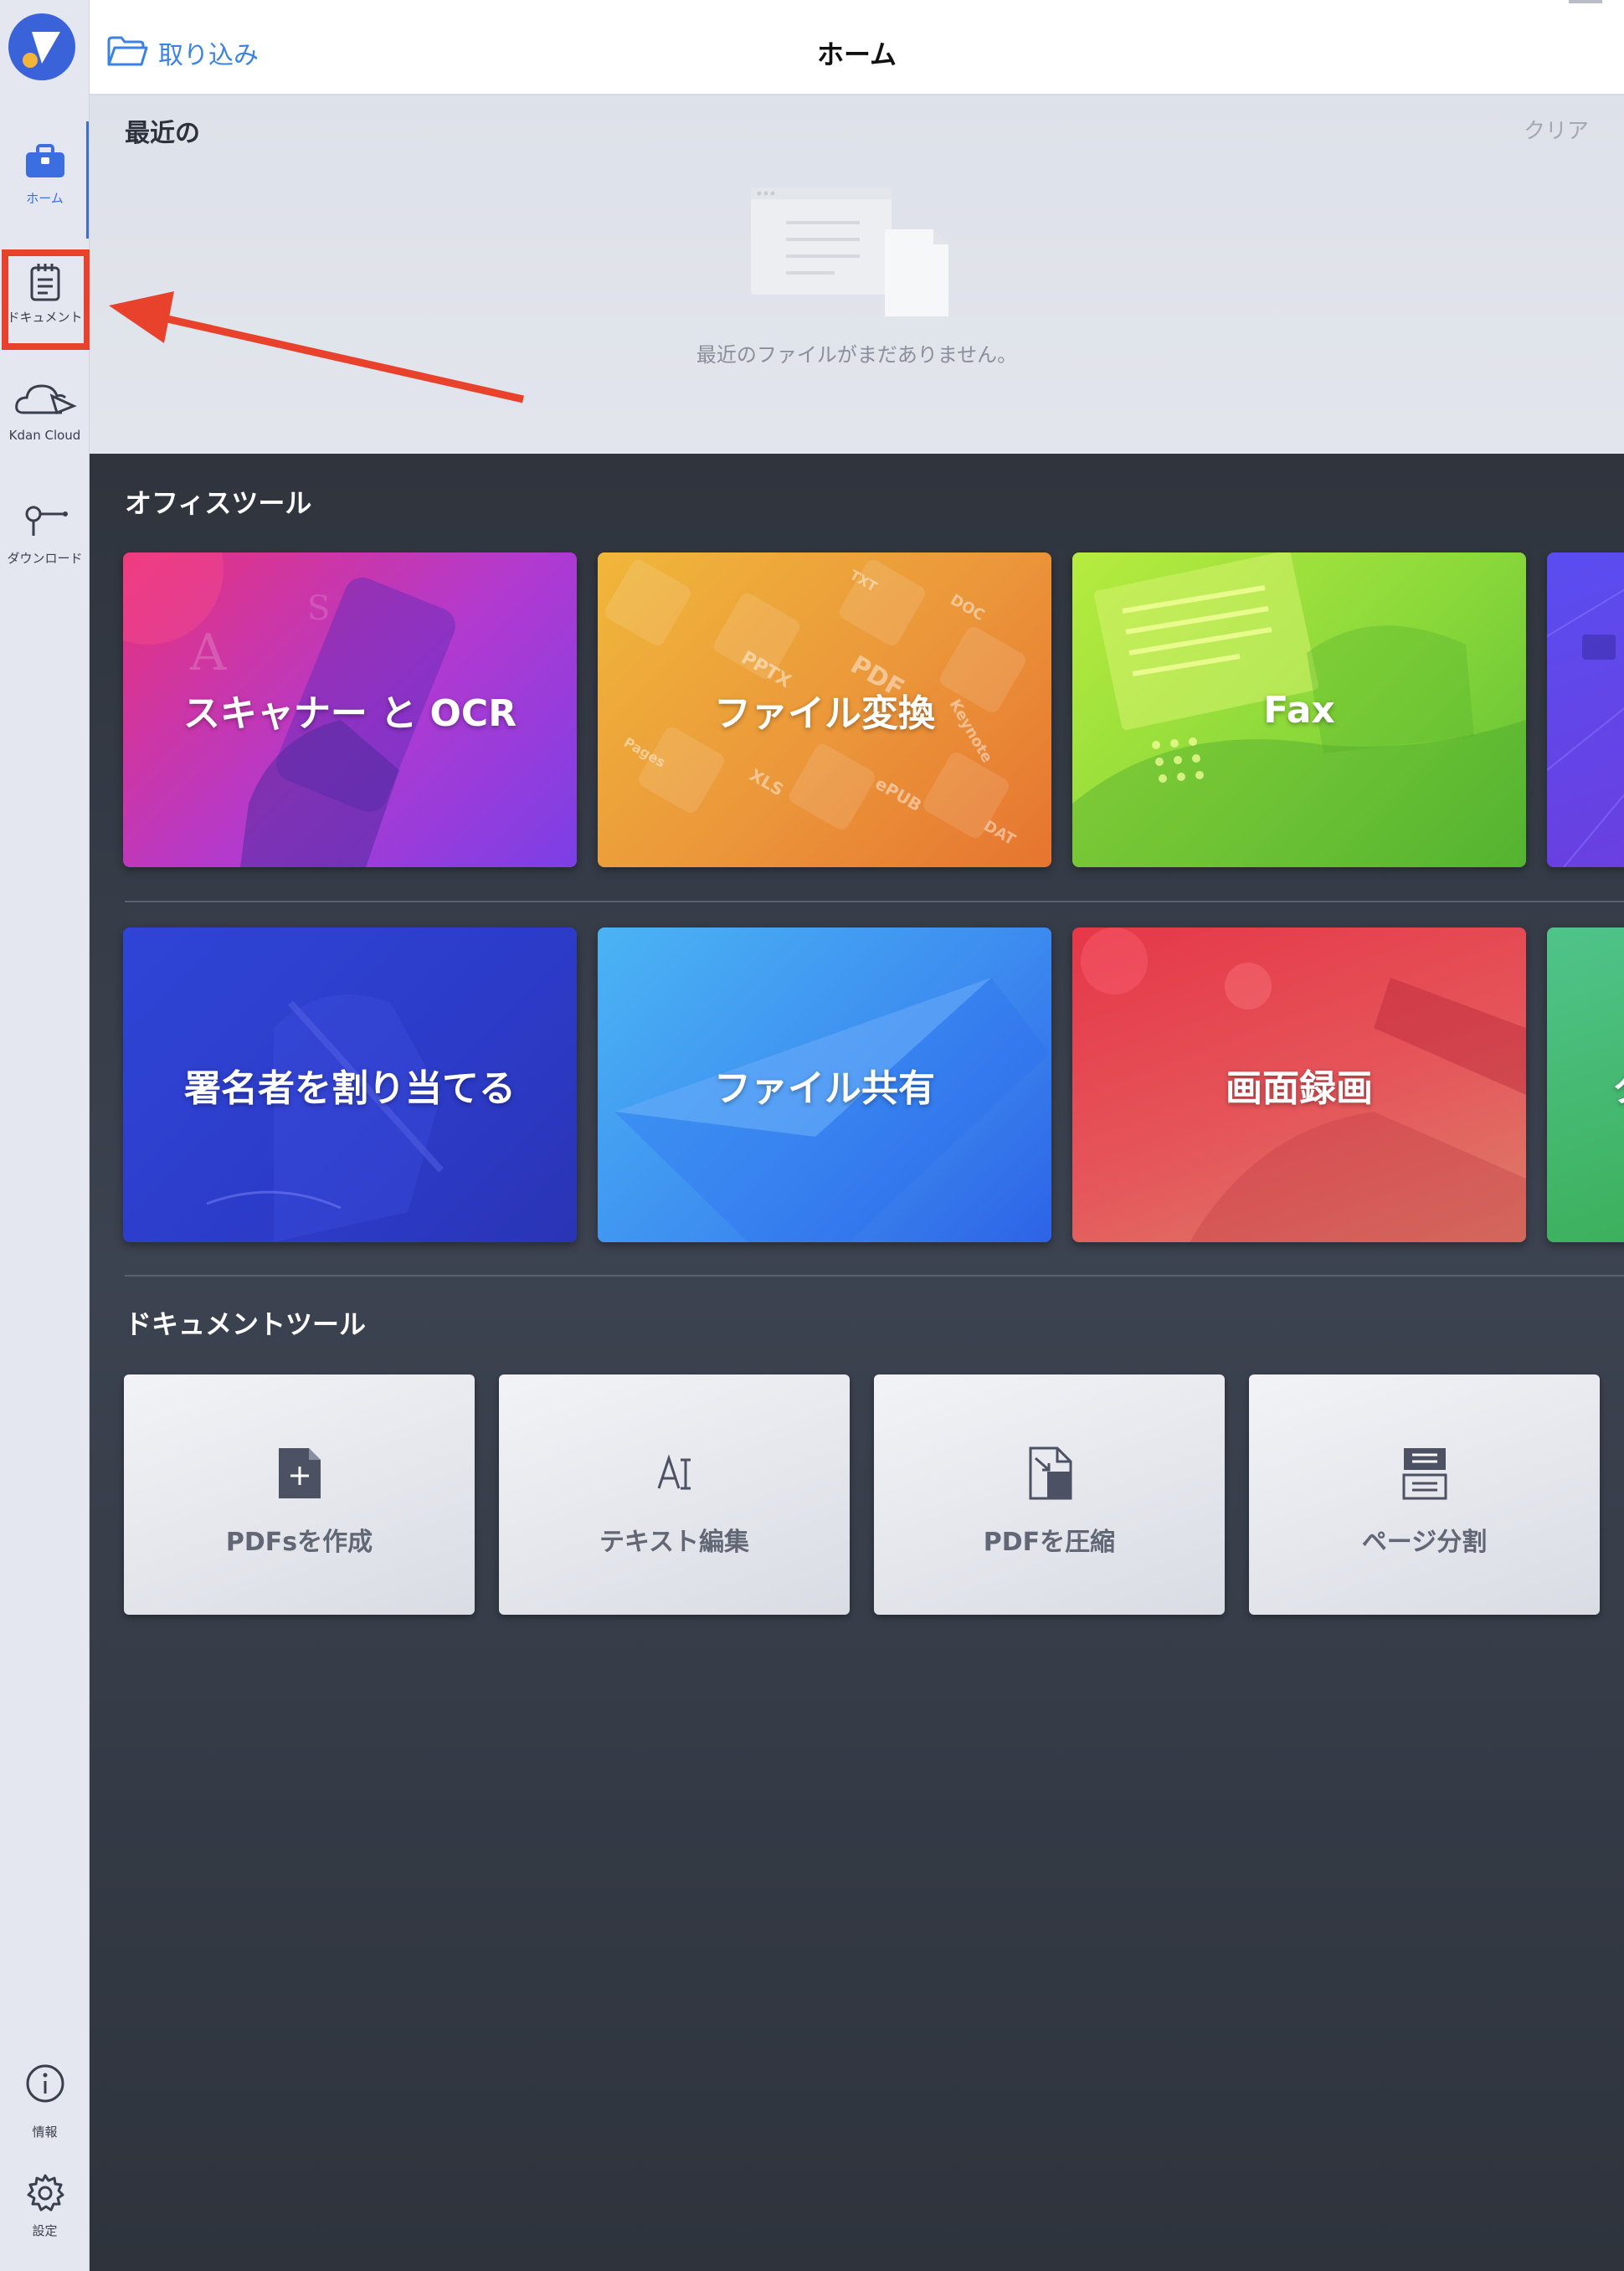 The width and height of the screenshot is (1624, 2271). What do you see at coordinates (45, 559) in the screenshot?
I see `sidebar-item-label: ダウンロード` at bounding box center [45, 559].